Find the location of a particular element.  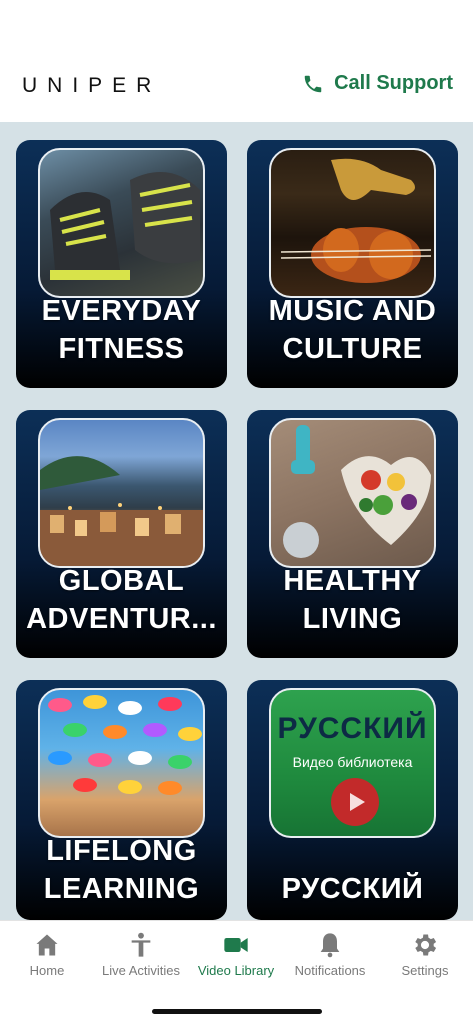

tile-label-line2: LIVING is located at coordinates (352, 619).